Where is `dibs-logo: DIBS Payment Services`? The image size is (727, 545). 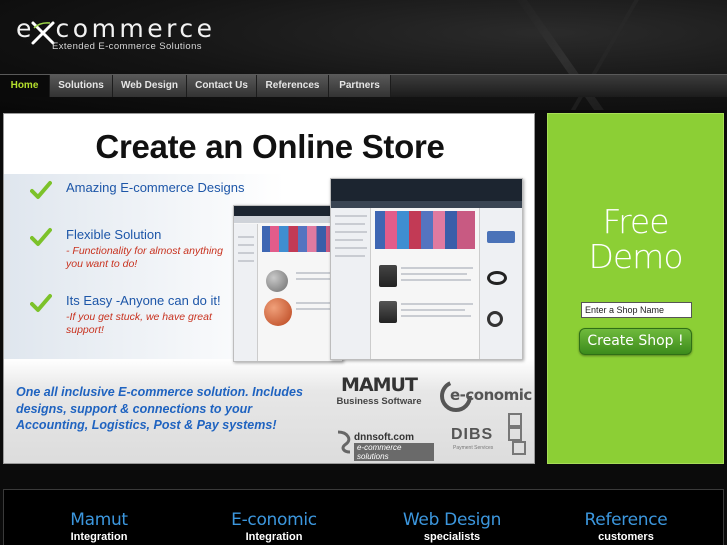 dibs-logo: DIBS Payment Services is located at coordinates (489, 436).